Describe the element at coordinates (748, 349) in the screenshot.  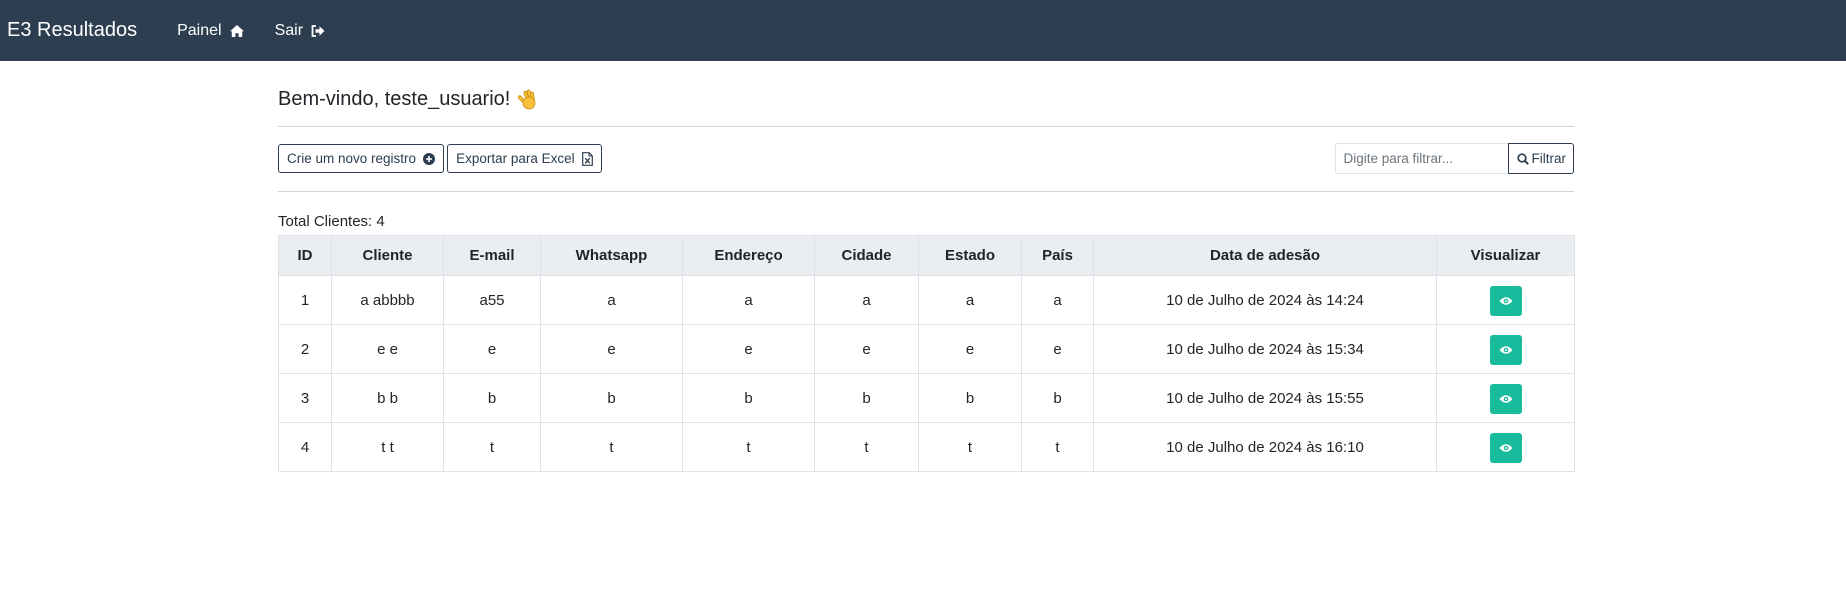
I see `cell-endereco: e` at that location.